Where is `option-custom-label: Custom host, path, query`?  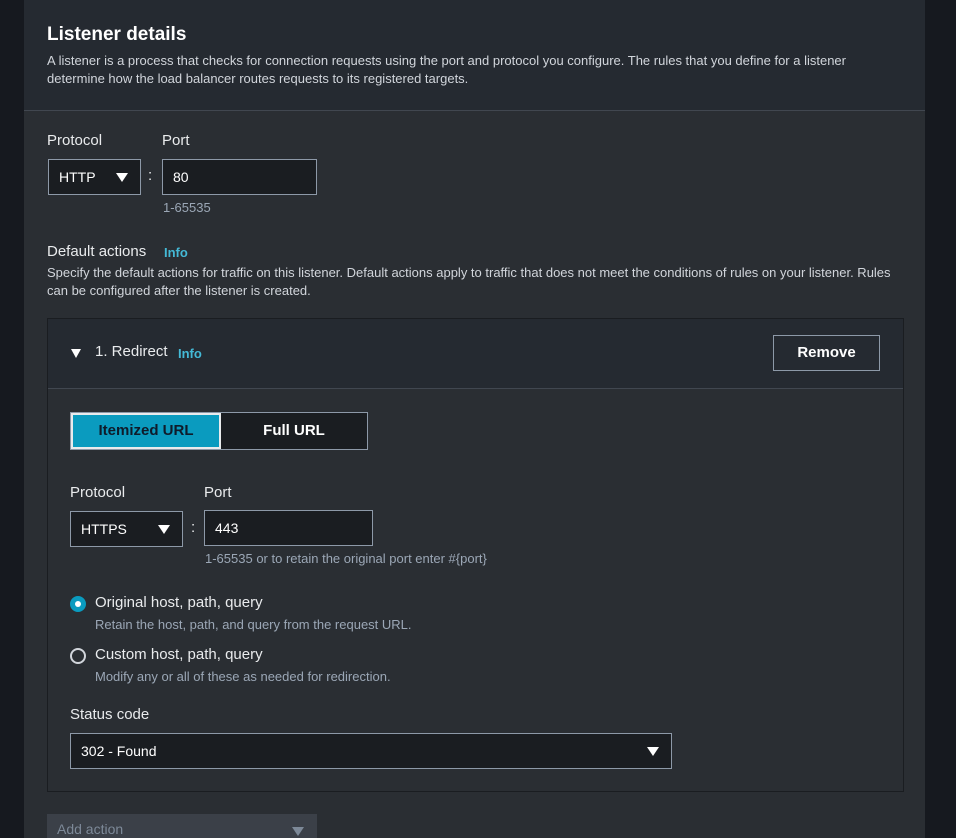
option-custom-label: Custom host, path, query is located at coordinates (179, 654).